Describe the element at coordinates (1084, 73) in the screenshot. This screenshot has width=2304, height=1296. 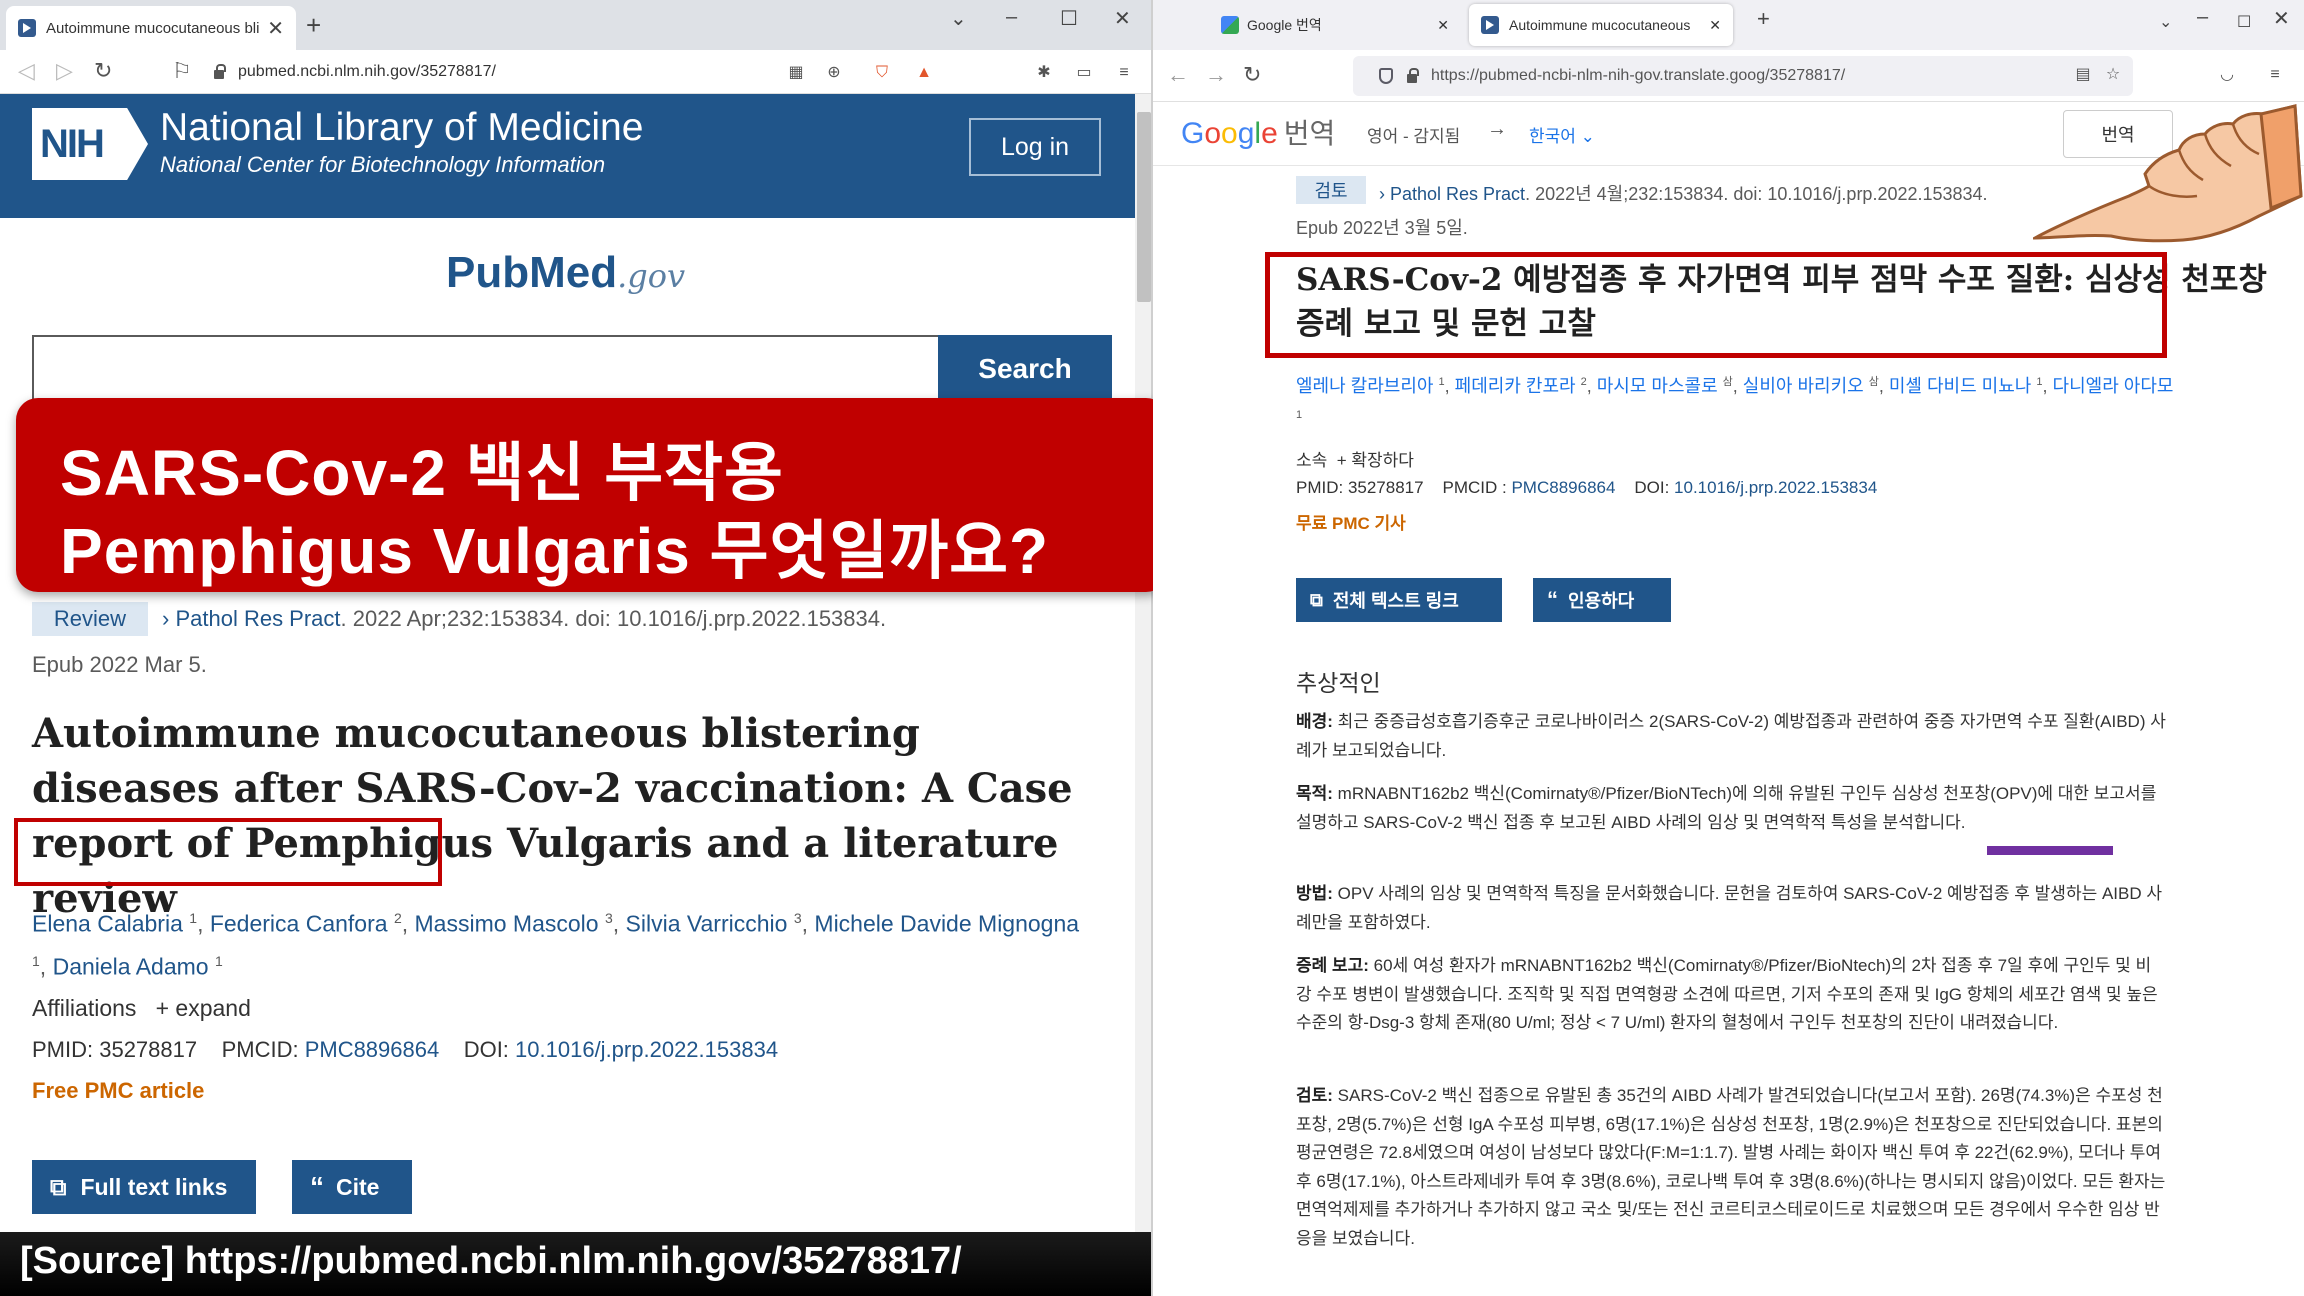
I see `wallet-icon: ▭` at that location.